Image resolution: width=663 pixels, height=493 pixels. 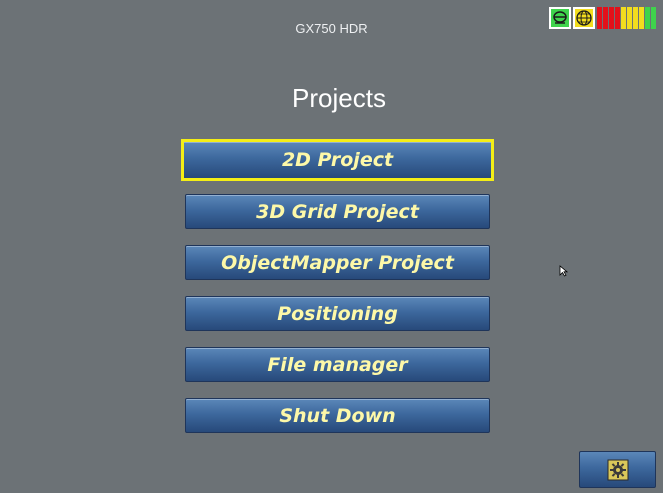 I want to click on page-title: Projects, so click(x=339, y=98).